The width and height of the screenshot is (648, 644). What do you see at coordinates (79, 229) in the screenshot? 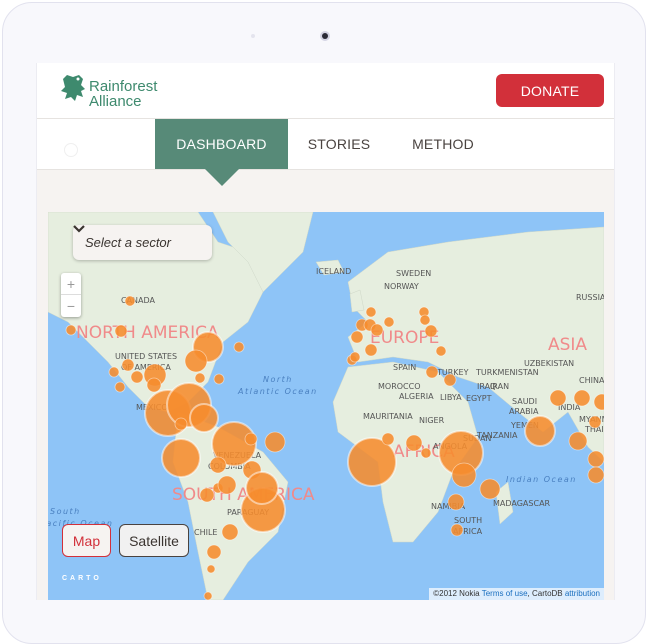
I see `chevron-down-icon` at bounding box center [79, 229].